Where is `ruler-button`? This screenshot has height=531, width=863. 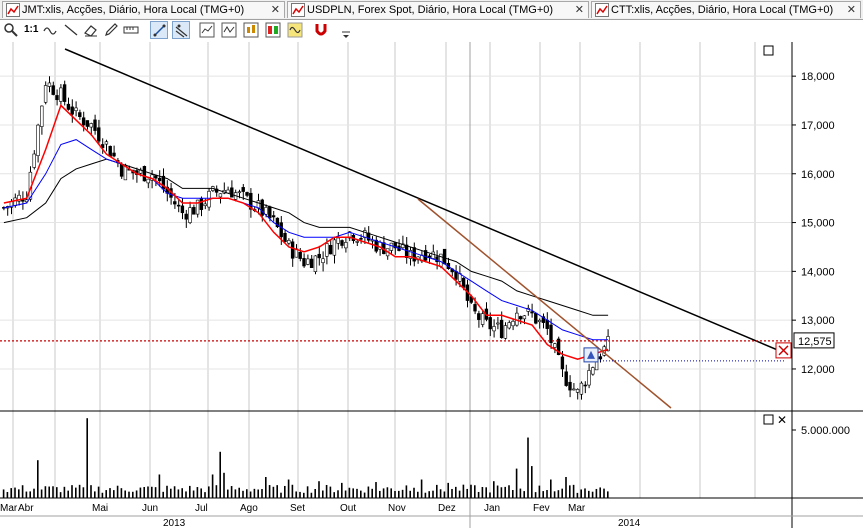 ruler-button is located at coordinates (131, 30).